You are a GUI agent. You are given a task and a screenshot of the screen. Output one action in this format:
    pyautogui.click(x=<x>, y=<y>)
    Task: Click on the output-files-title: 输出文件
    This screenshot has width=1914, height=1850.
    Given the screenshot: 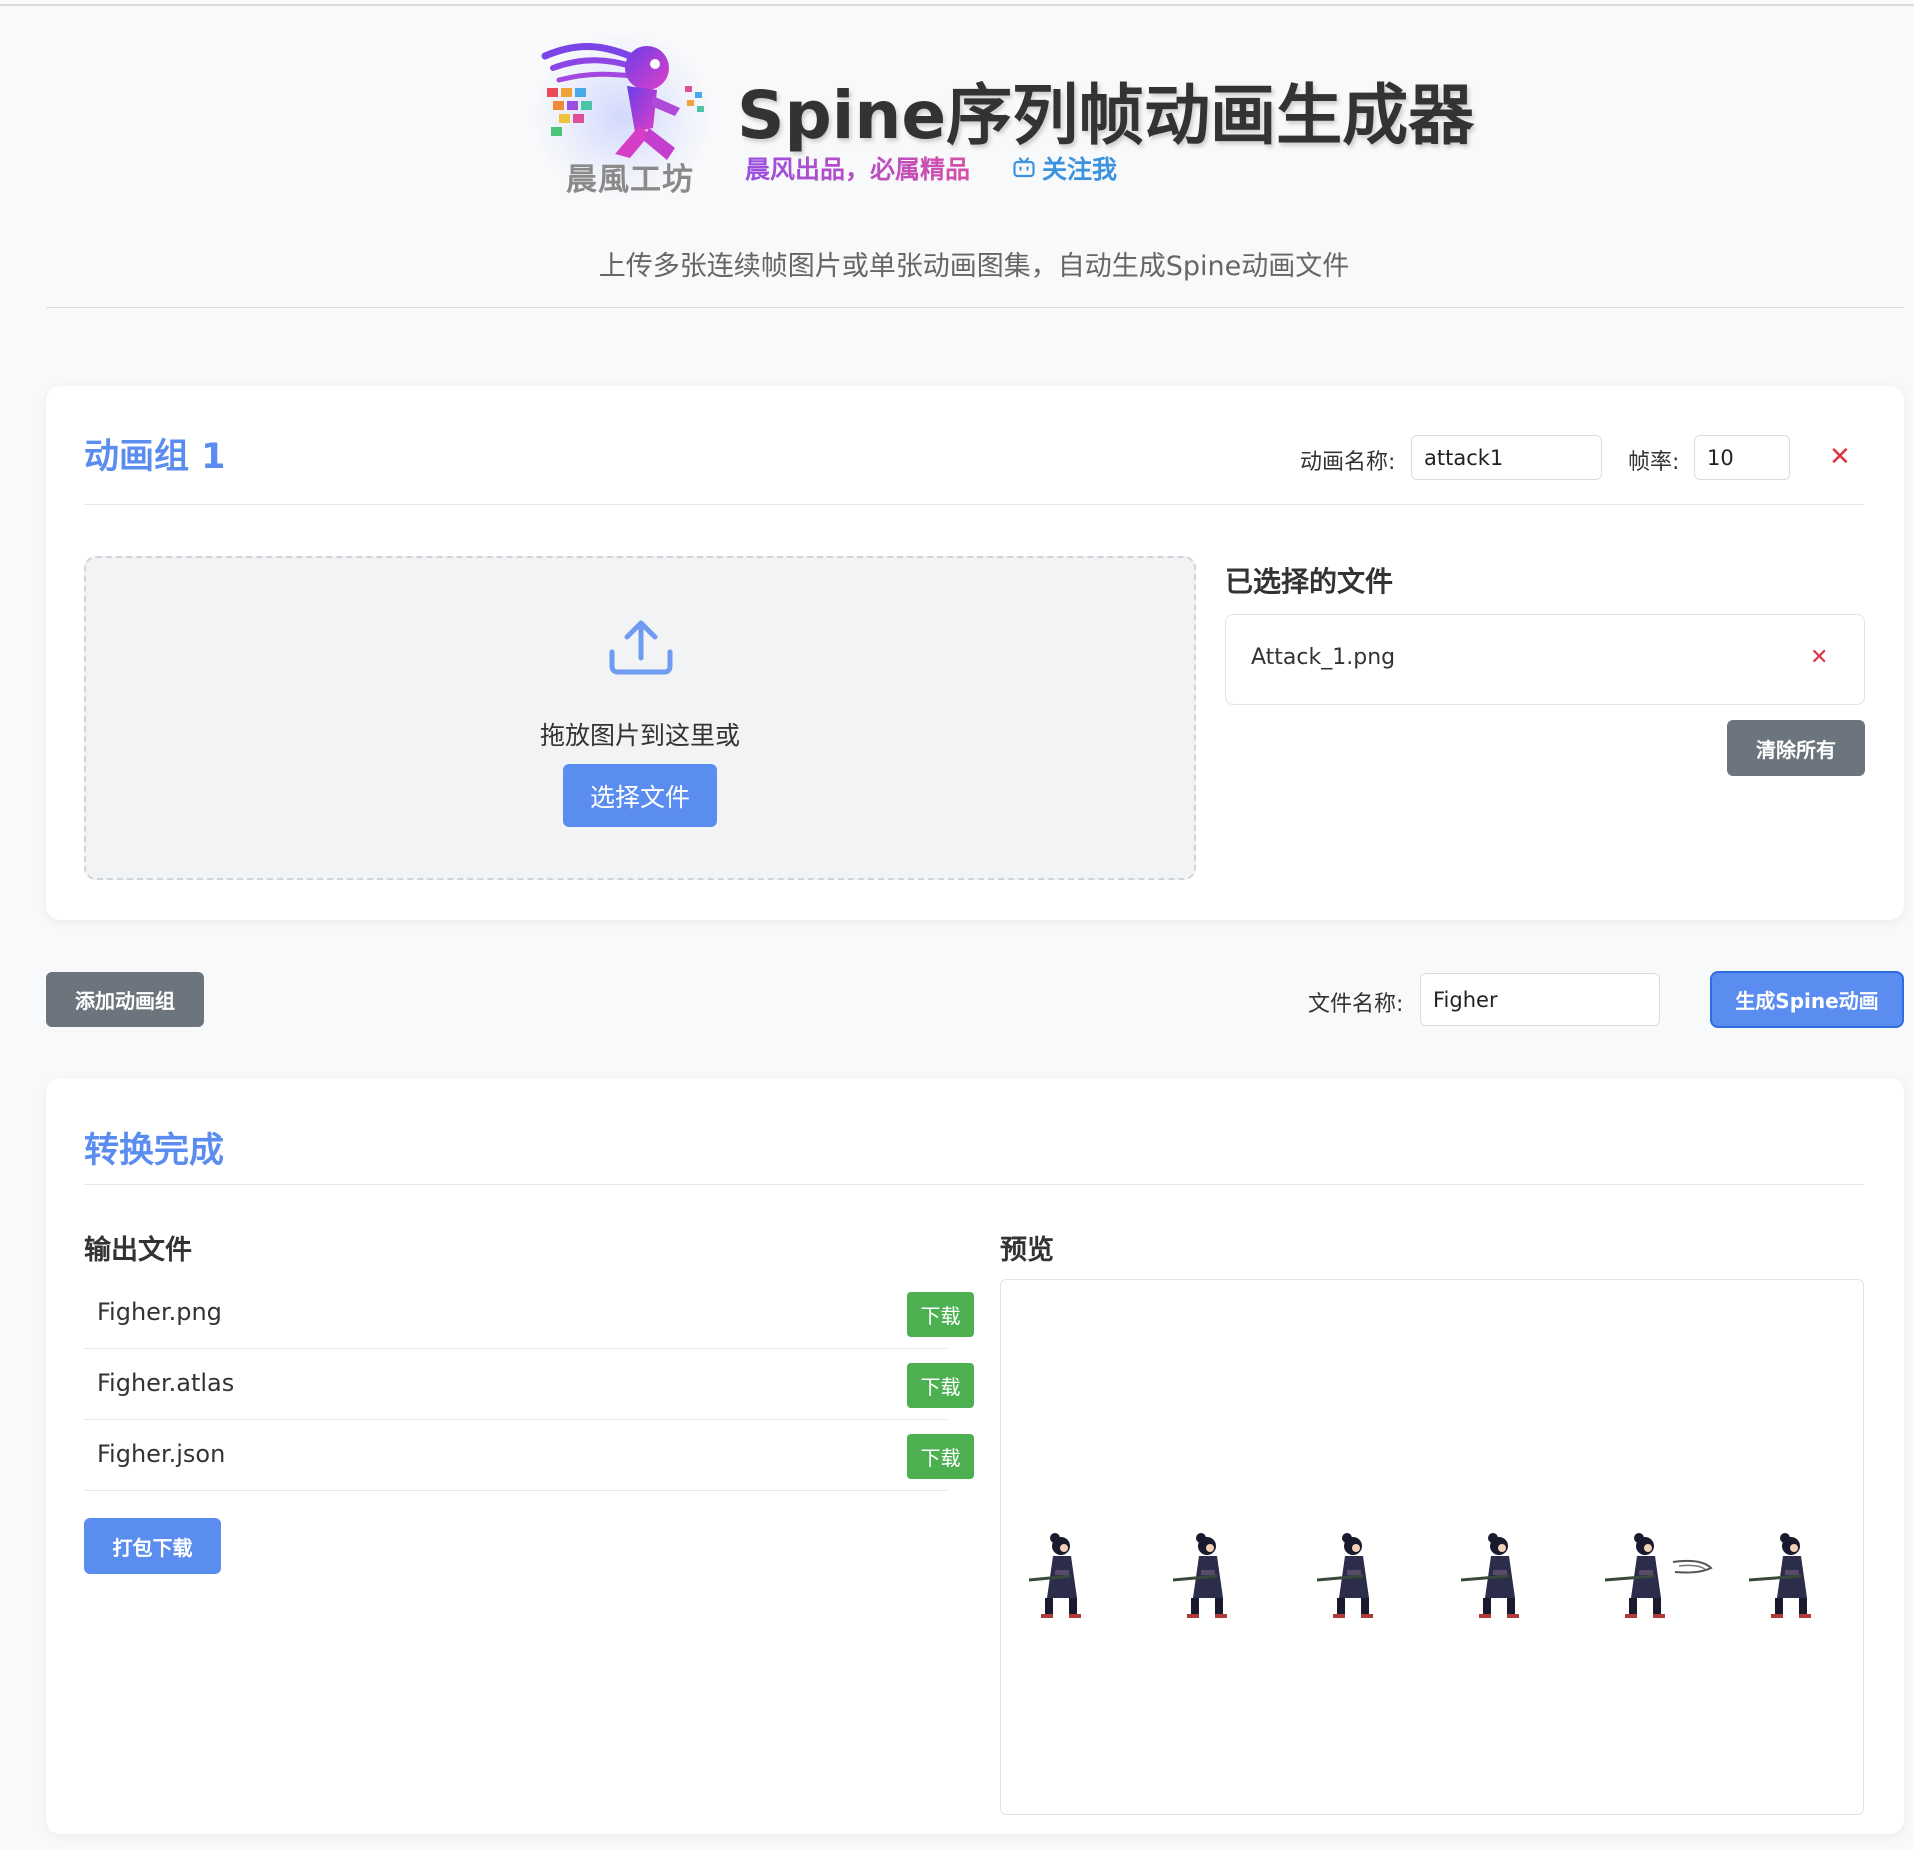 What is the action you would take?
    pyautogui.click(x=138, y=1250)
    